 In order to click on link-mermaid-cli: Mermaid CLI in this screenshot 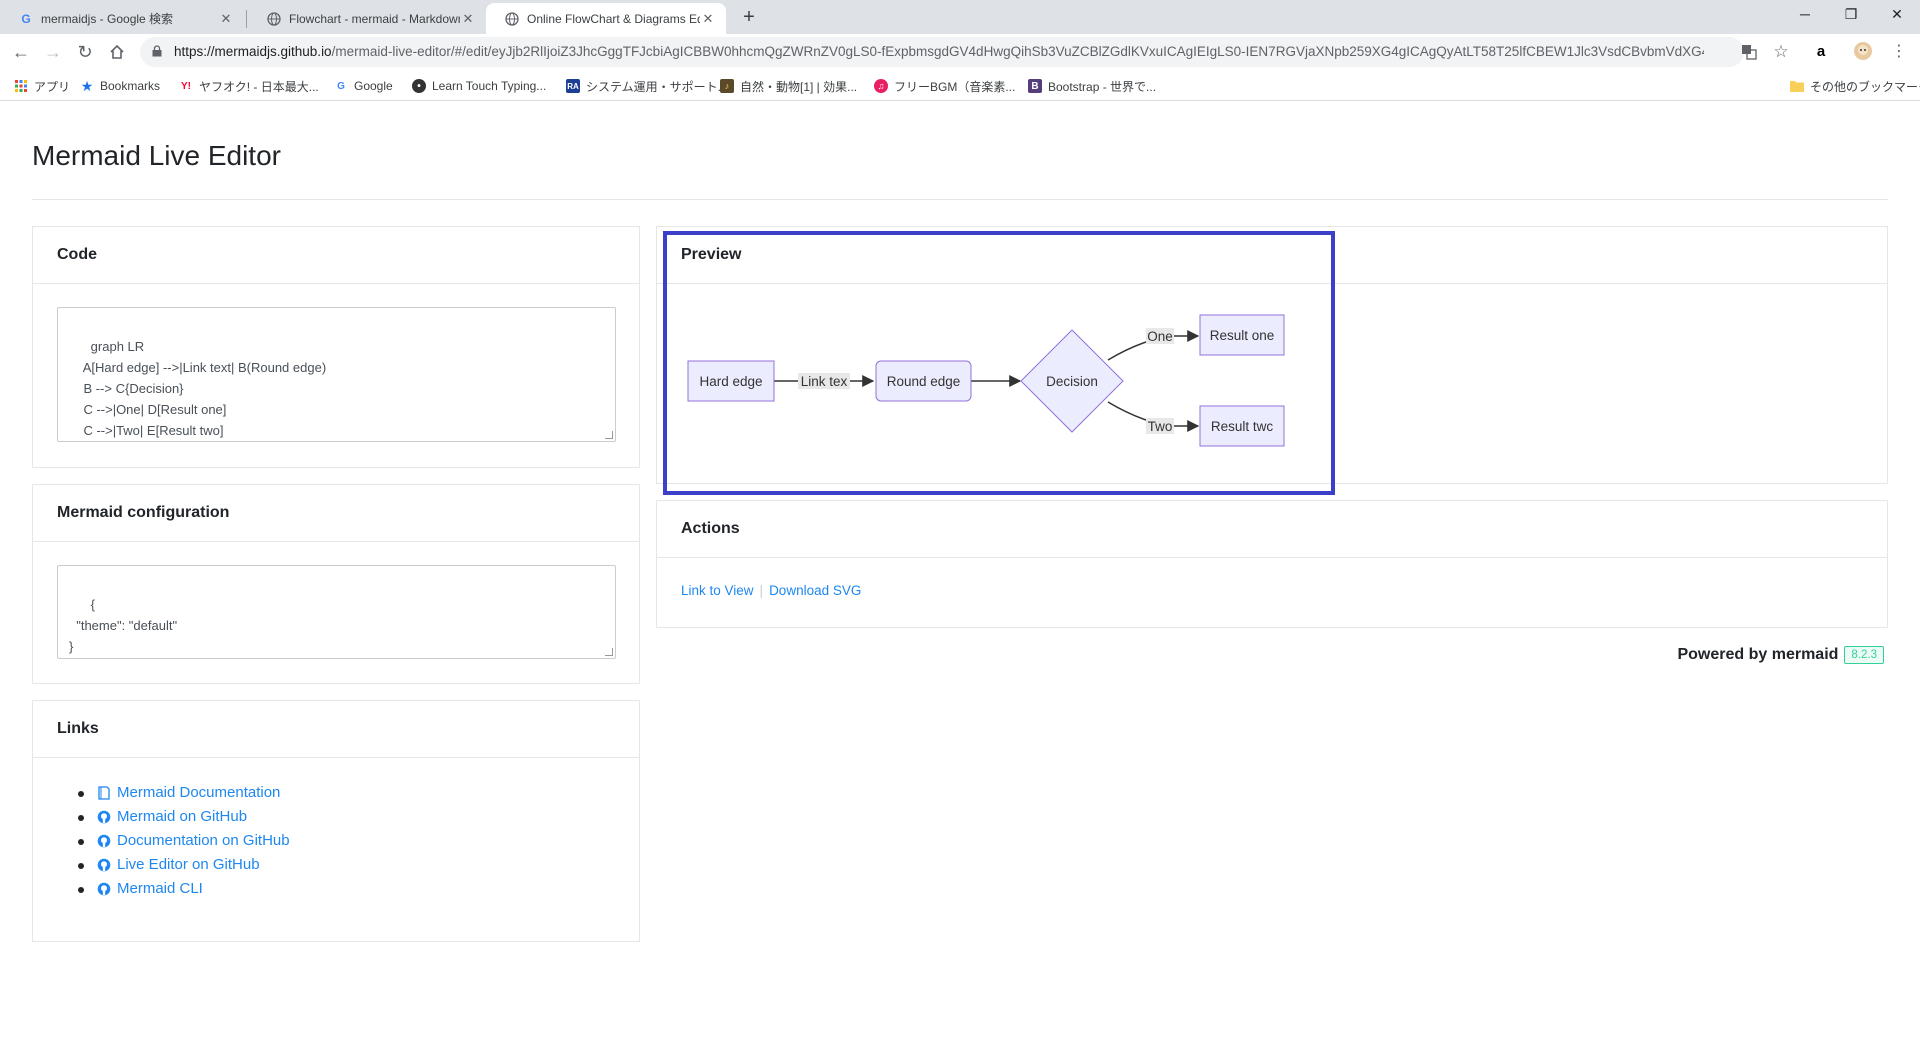, I will do `click(336, 889)`.